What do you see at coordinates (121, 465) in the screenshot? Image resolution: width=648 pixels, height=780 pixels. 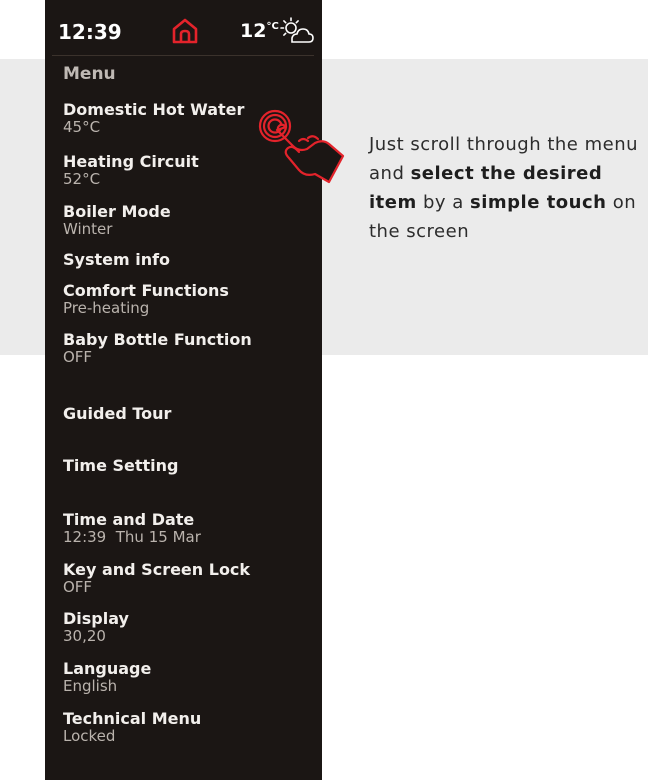 I see `menu-item-label: Time Setting` at bounding box center [121, 465].